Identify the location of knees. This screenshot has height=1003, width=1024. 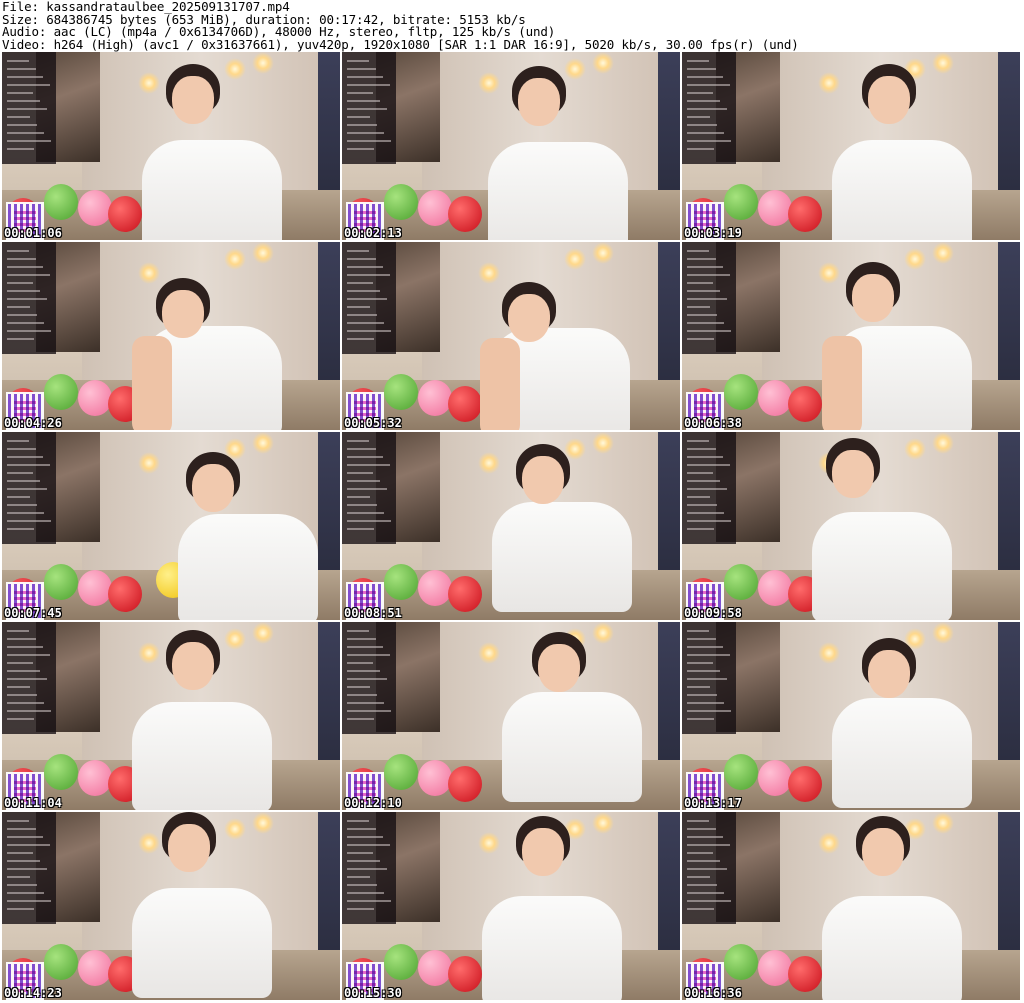
(842, 383).